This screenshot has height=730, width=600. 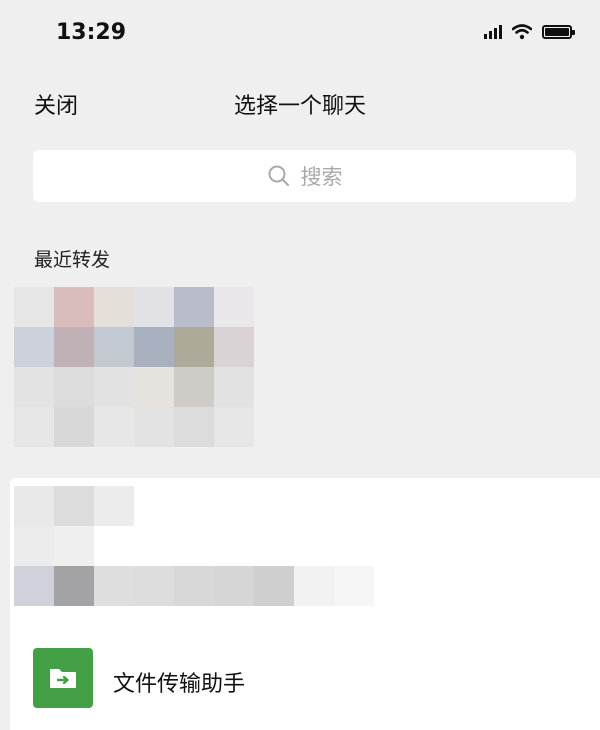 I want to click on file-transfer-icon, so click(x=63, y=678).